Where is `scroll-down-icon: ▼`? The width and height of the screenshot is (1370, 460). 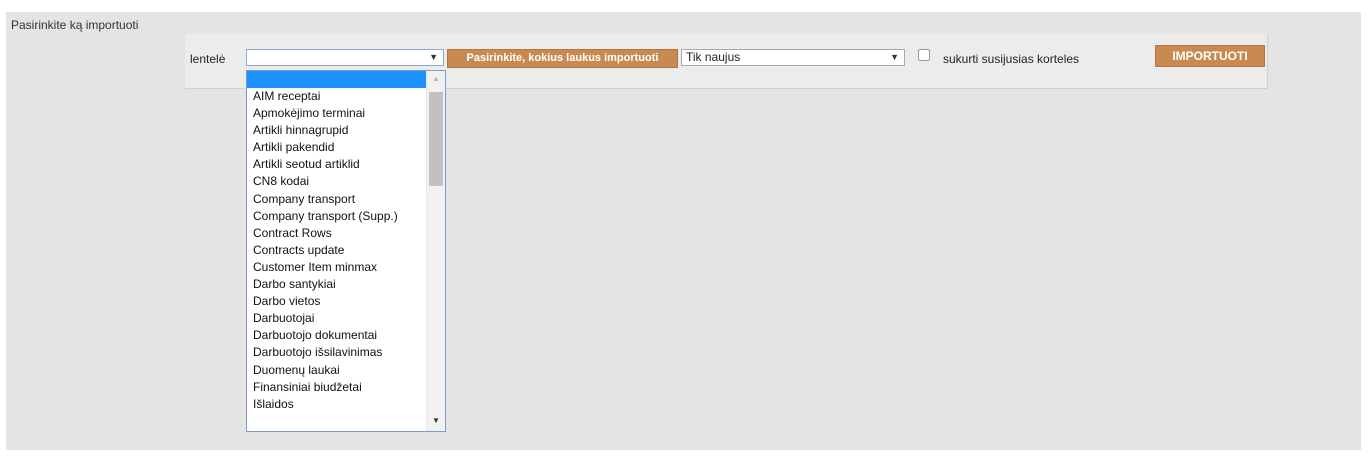 scroll-down-icon: ▼ is located at coordinates (436, 420).